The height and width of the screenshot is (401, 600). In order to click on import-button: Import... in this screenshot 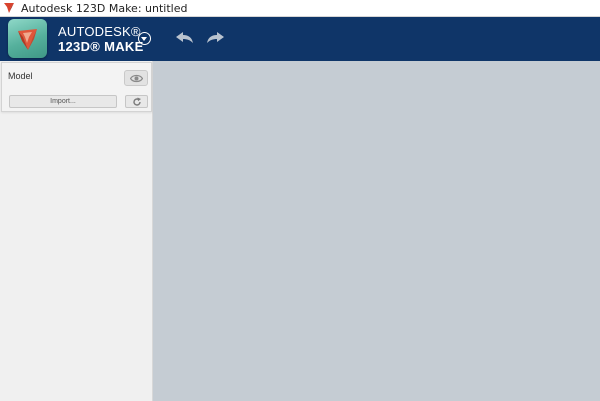, I will do `click(63, 101)`.